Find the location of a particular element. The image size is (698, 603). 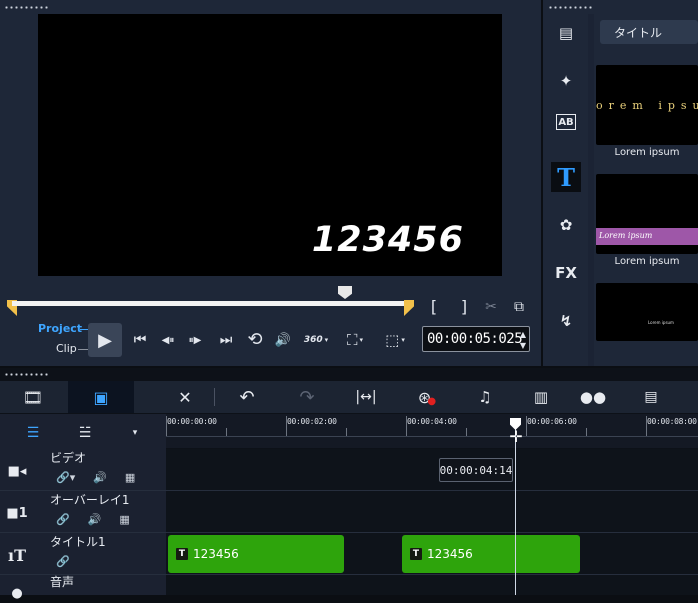

title-thumbnail: orem ipsu is located at coordinates (647, 105).